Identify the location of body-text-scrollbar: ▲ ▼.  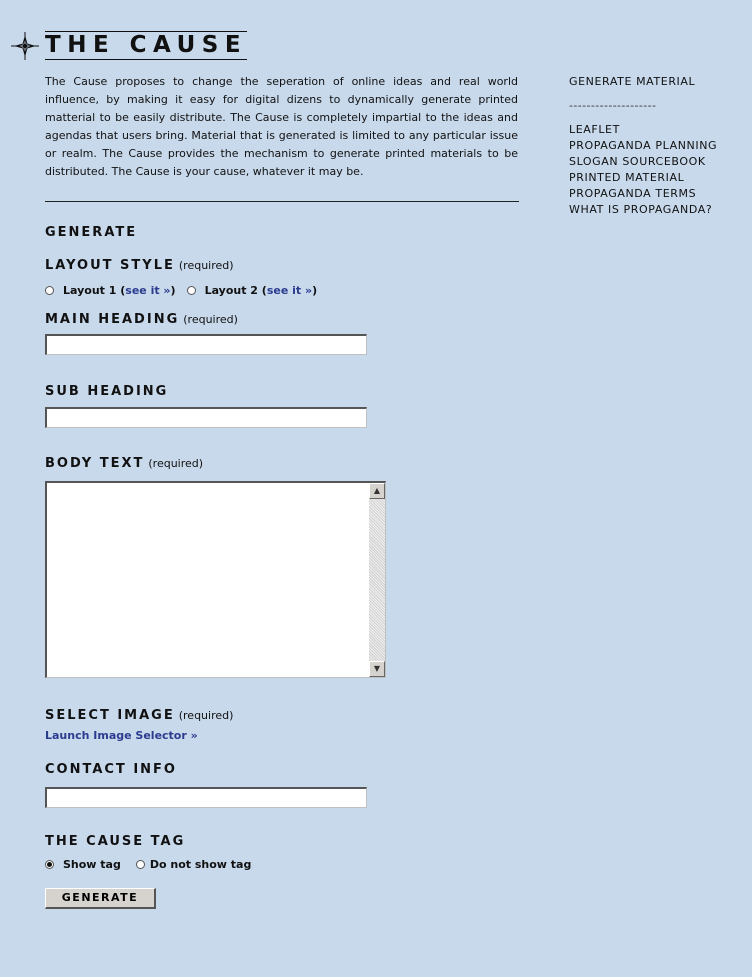
(377, 580).